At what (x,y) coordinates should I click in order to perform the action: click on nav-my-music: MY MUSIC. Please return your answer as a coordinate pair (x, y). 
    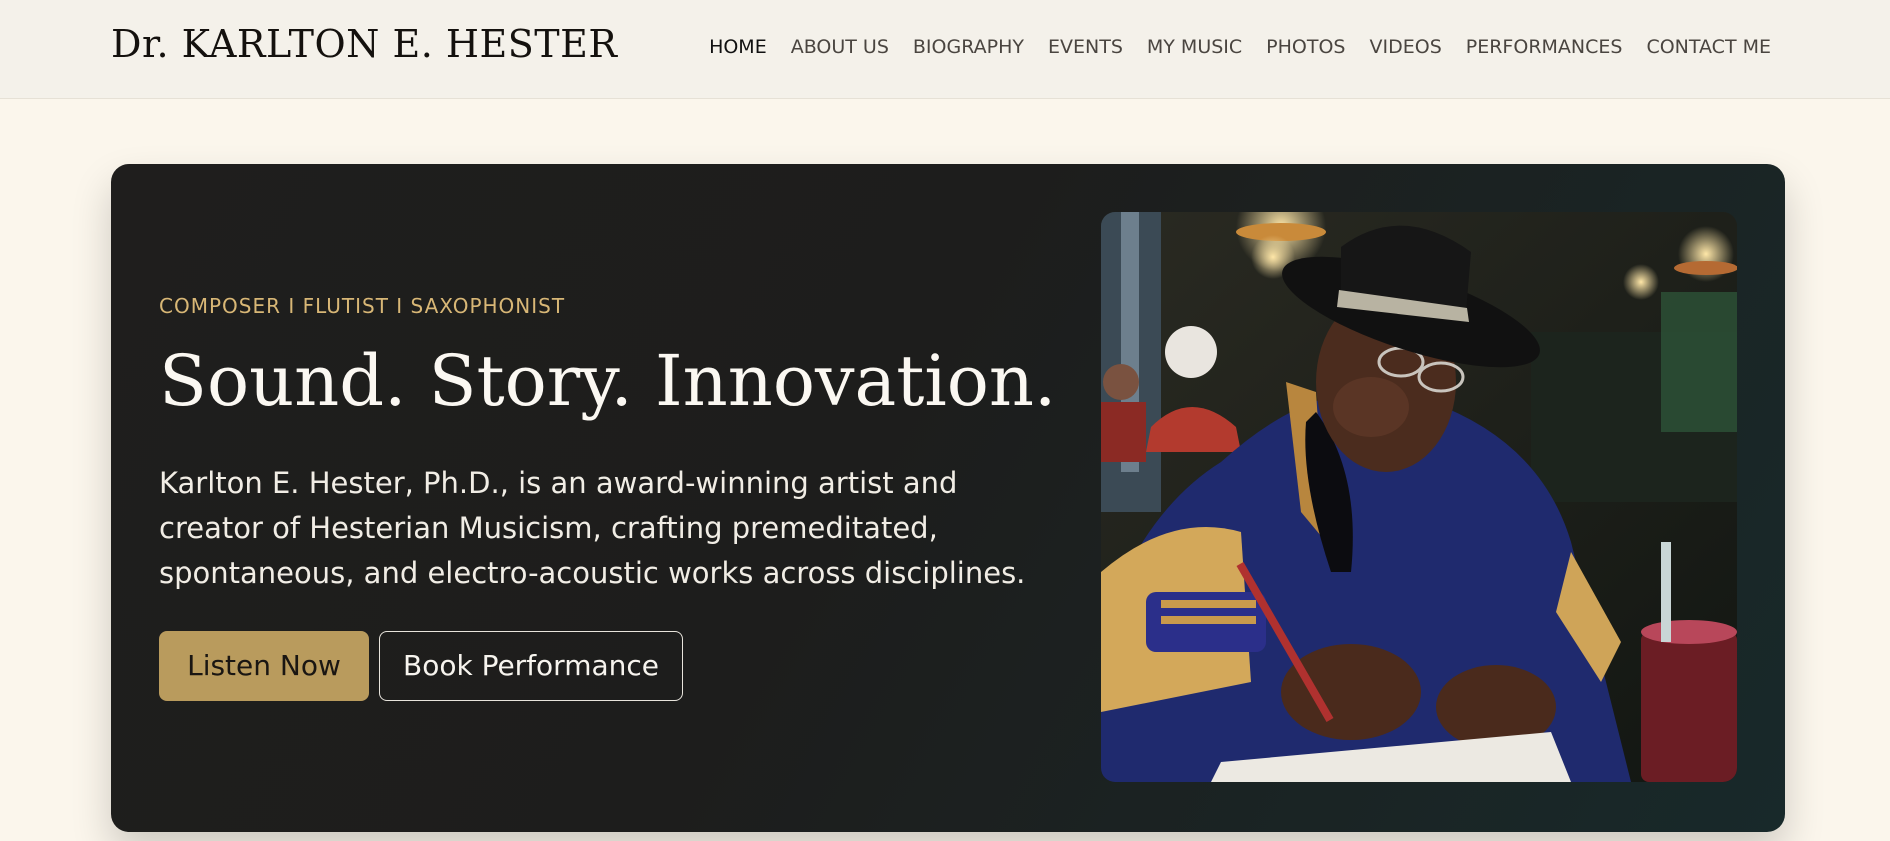
    Looking at the image, I should click on (1194, 47).